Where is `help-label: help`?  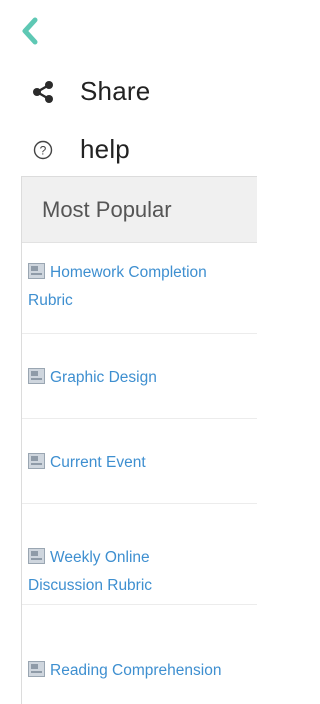
help-label: help is located at coordinates (105, 149).